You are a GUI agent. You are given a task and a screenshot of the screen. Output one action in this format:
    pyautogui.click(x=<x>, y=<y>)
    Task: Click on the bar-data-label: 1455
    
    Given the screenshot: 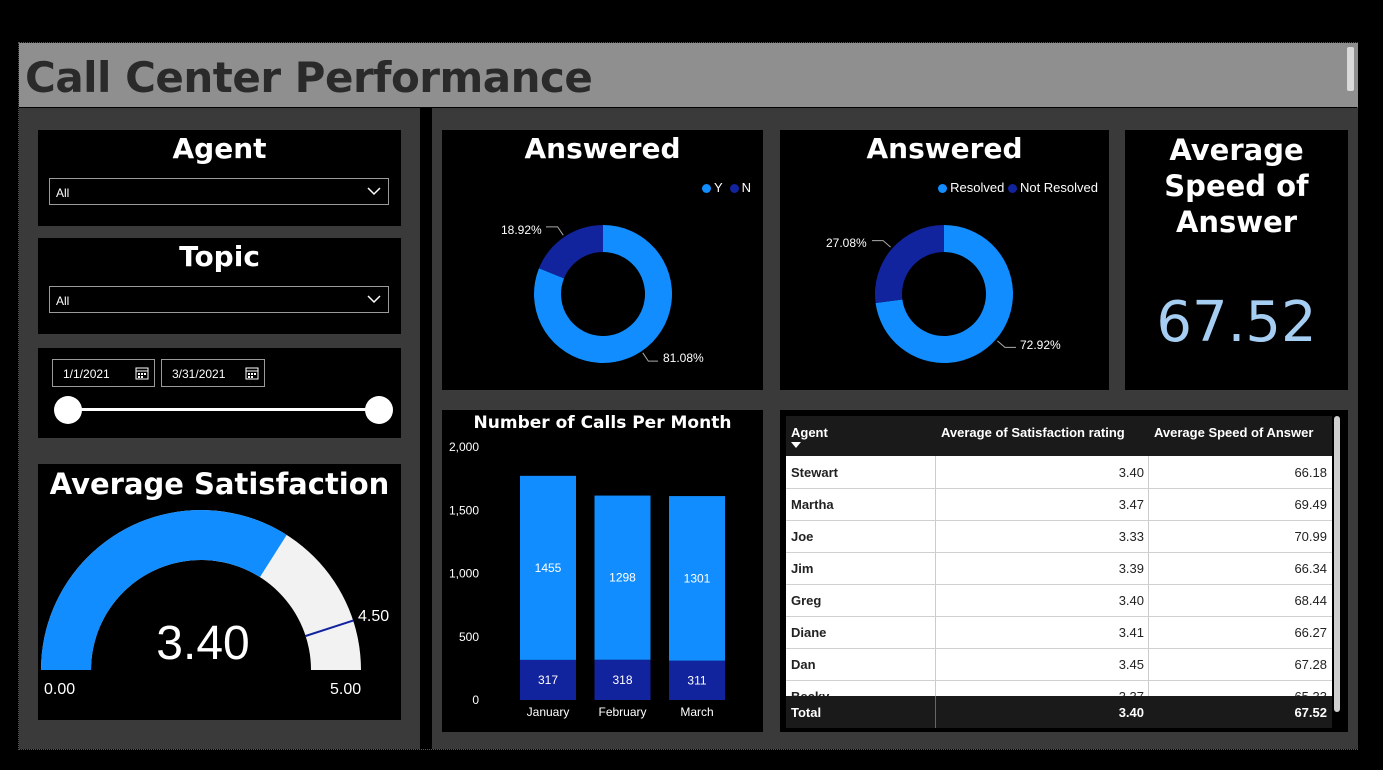 What is the action you would take?
    pyautogui.click(x=548, y=568)
    